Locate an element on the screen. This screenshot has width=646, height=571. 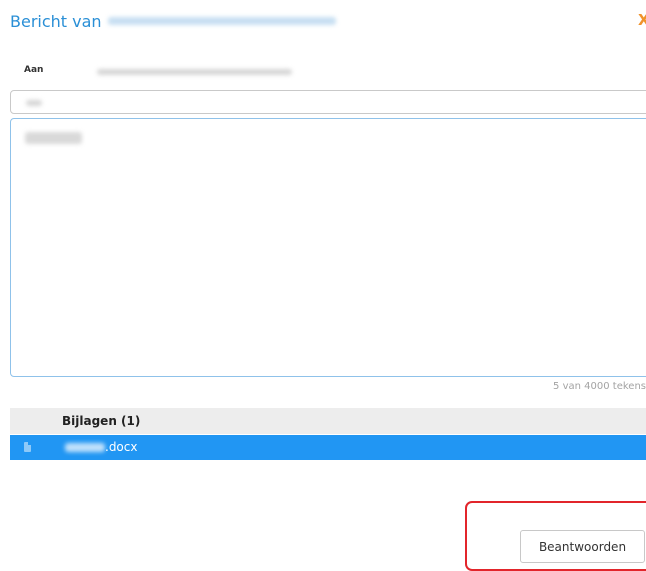
attachment-extension: .docx is located at coordinates (121, 447).